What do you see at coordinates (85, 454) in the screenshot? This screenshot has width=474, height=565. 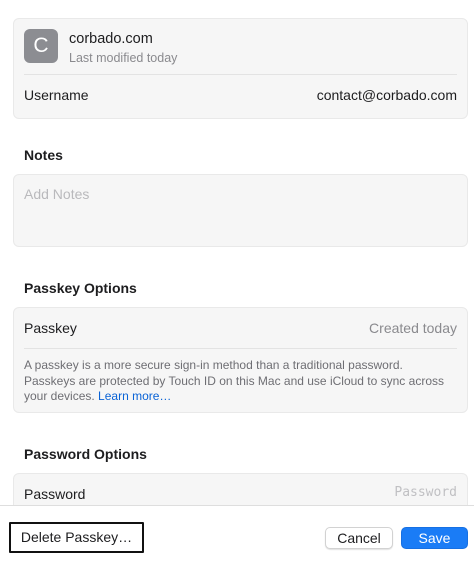 I see `password-options-title: Password Options` at bounding box center [85, 454].